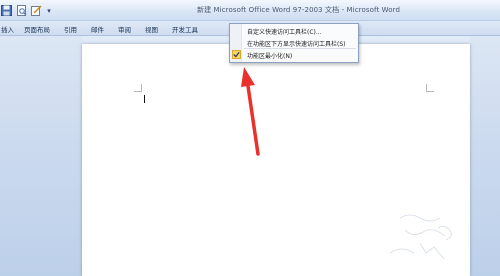 Image resolution: width=500 pixels, height=276 pixels. I want to click on tab-view: 视图, so click(151, 29).